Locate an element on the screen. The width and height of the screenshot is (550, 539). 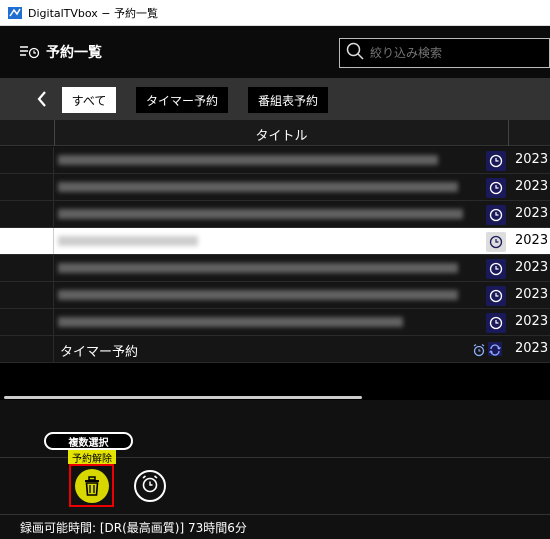
cancel-reservation-tooltip: 予約解除 is located at coordinates (92, 457).